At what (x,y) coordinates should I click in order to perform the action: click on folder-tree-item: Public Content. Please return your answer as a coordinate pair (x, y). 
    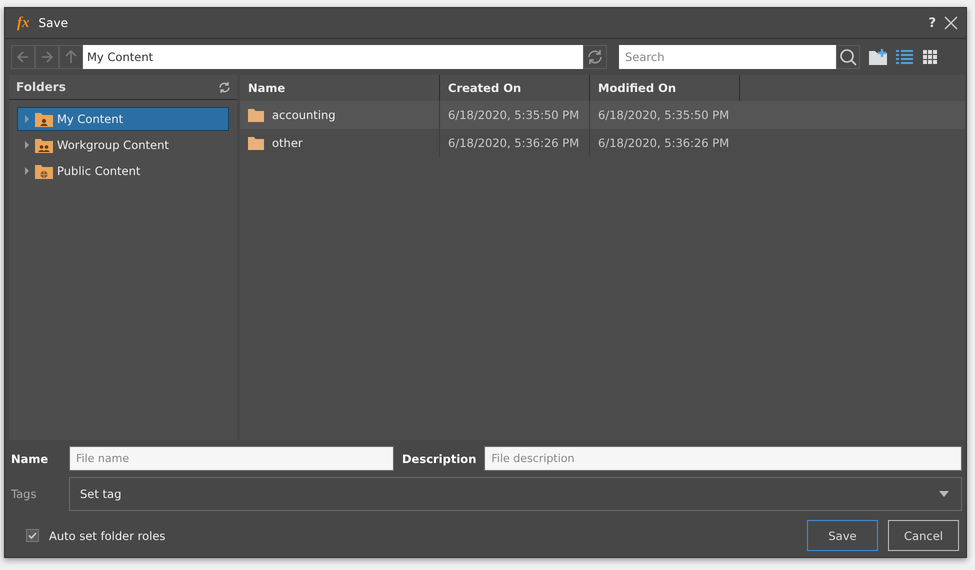
    Looking at the image, I should click on (123, 171).